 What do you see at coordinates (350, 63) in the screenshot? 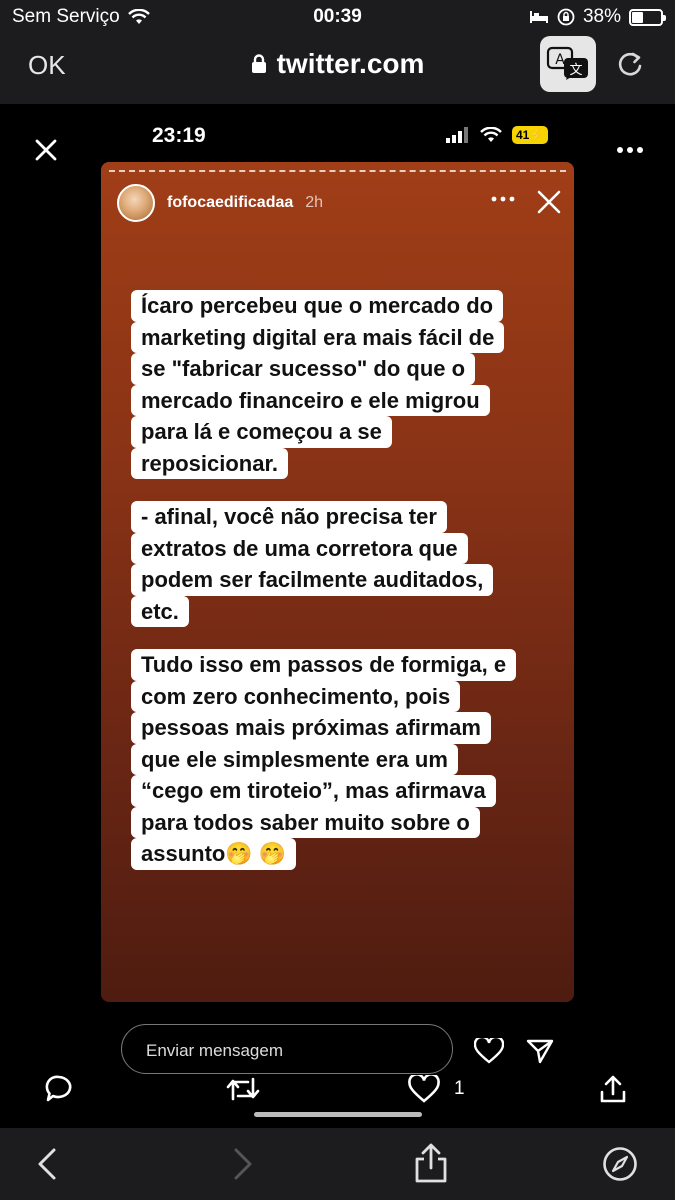
I see `url-text: twitter.com` at bounding box center [350, 63].